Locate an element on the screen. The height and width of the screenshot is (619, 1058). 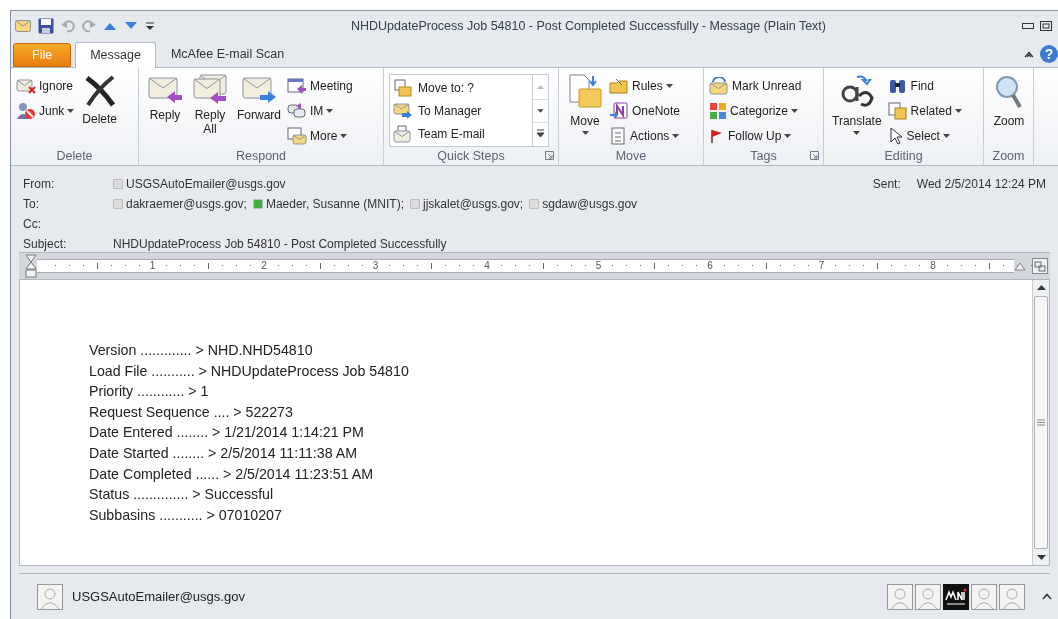
ruler-number: 8 is located at coordinates (933, 265).